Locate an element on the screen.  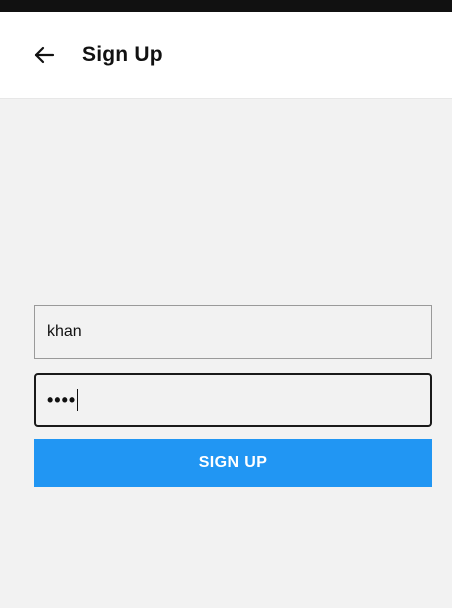
password-field: •••• is located at coordinates (233, 400).